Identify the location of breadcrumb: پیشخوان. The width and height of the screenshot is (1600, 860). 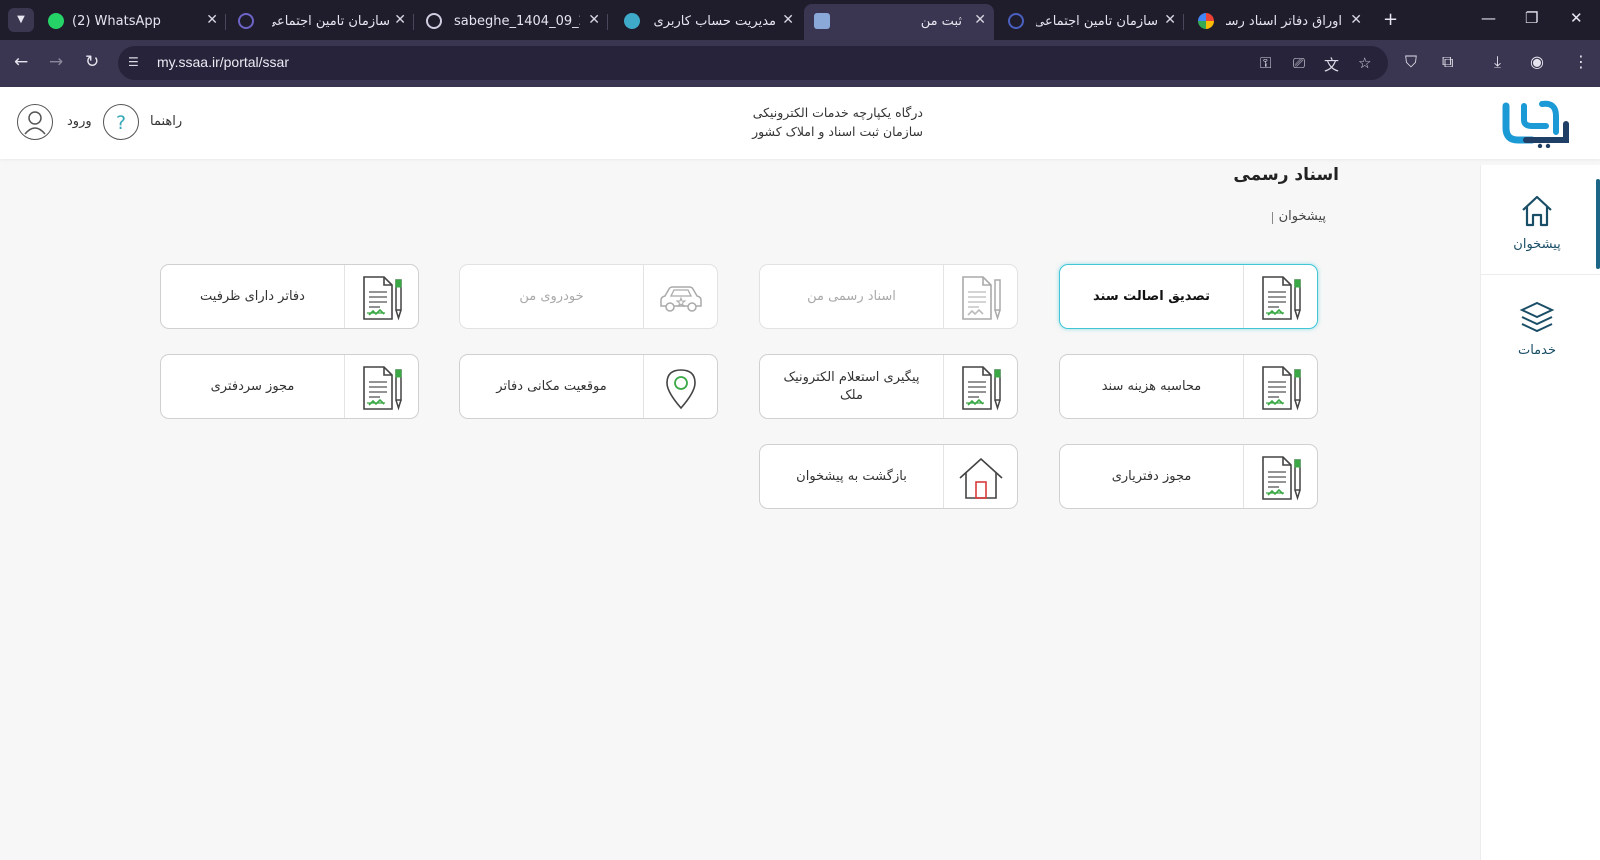
(1302, 216).